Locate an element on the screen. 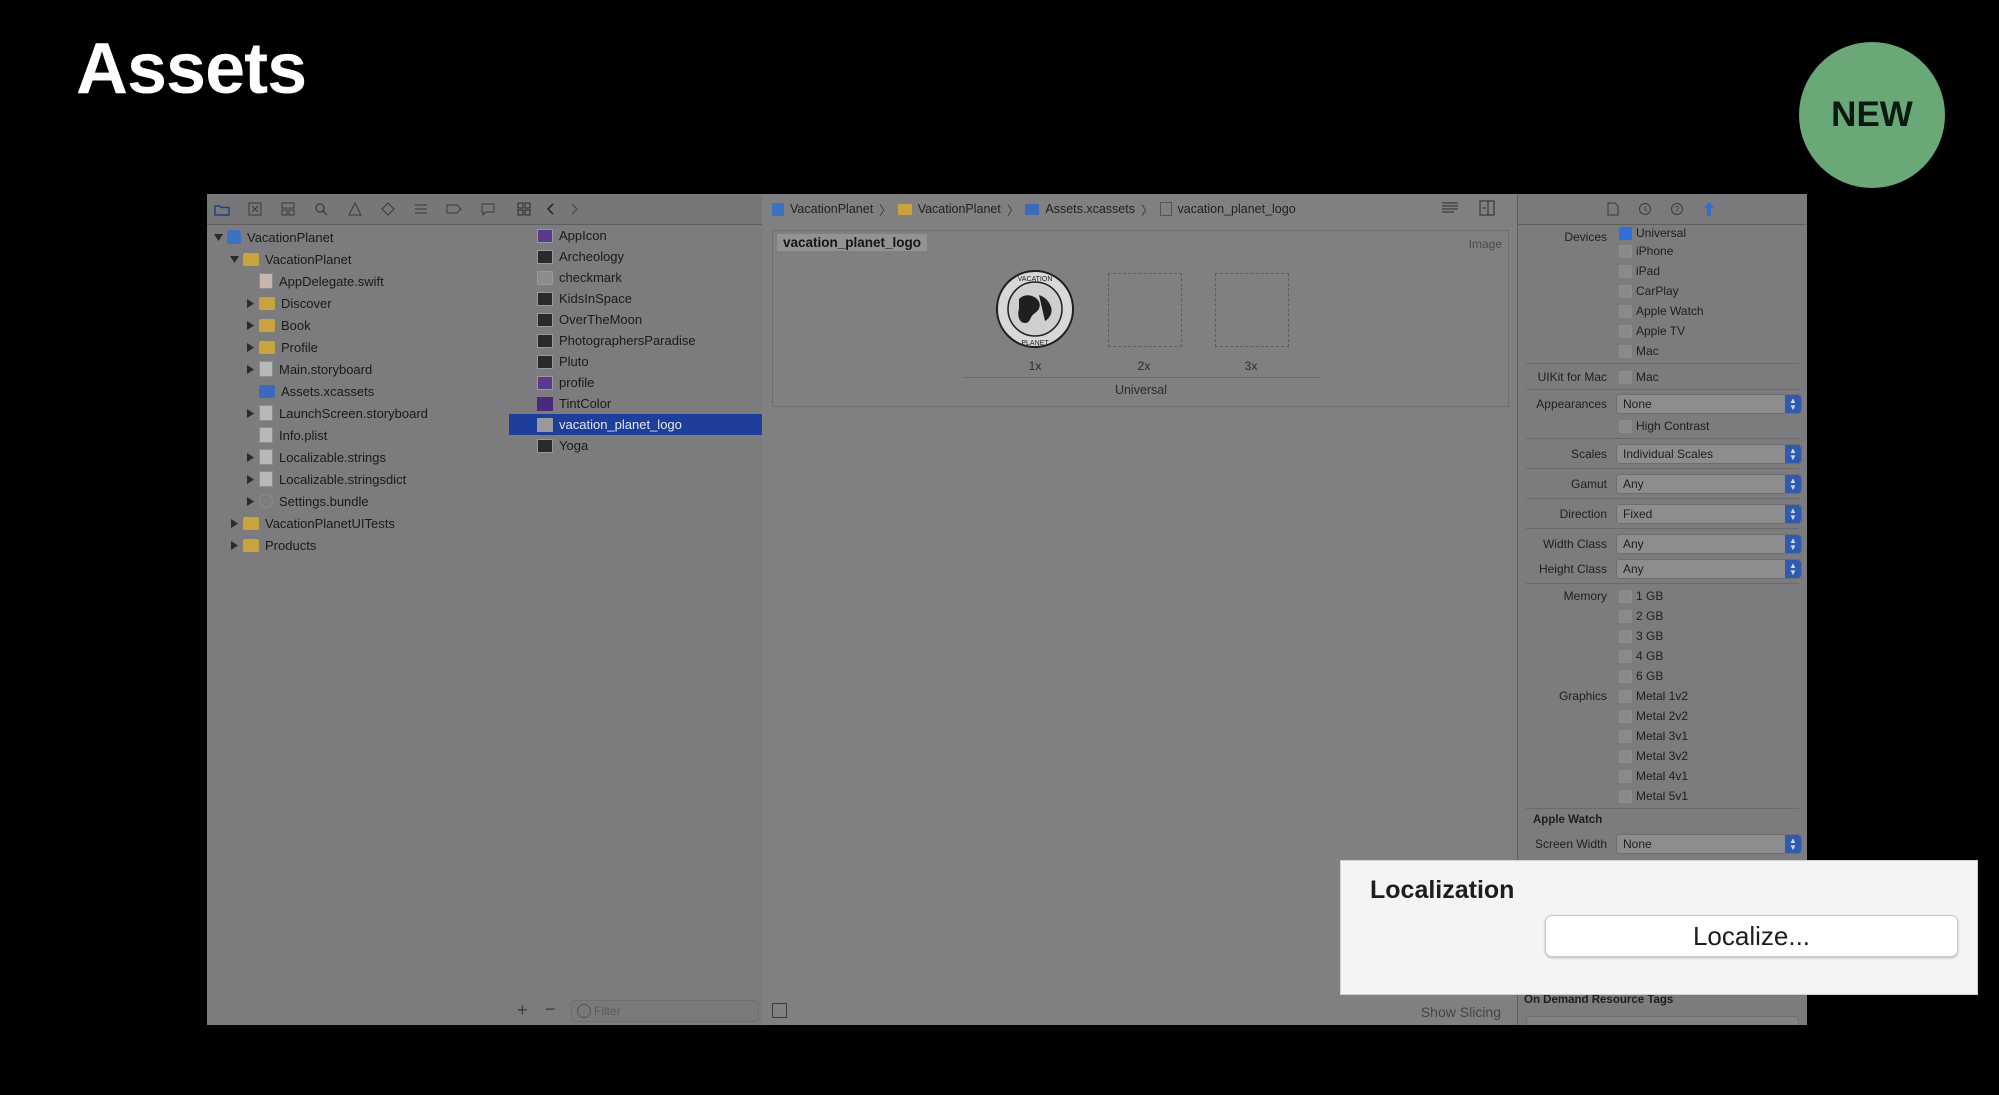 The width and height of the screenshot is (1999, 1095). tree-row: Settings.bundle is located at coordinates (358, 501).